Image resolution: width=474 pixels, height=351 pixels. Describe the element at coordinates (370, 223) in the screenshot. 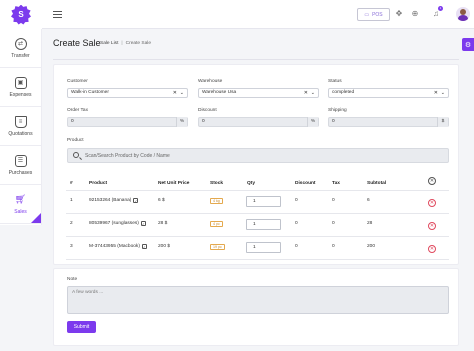

I see `row-subtotal: 28` at that location.